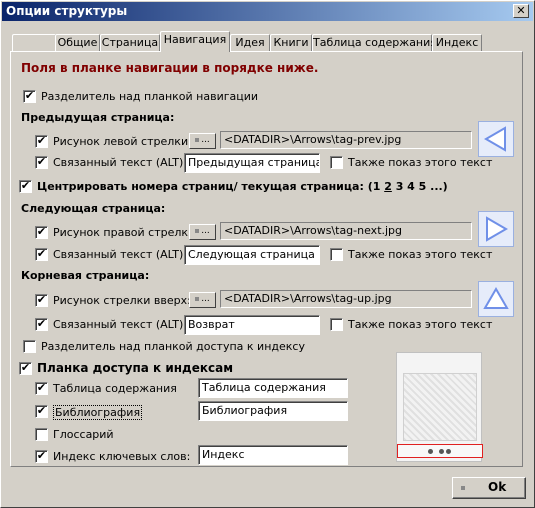 The image size is (535, 508). I want to click on next-image-checkbox: ✔, so click(41, 232).